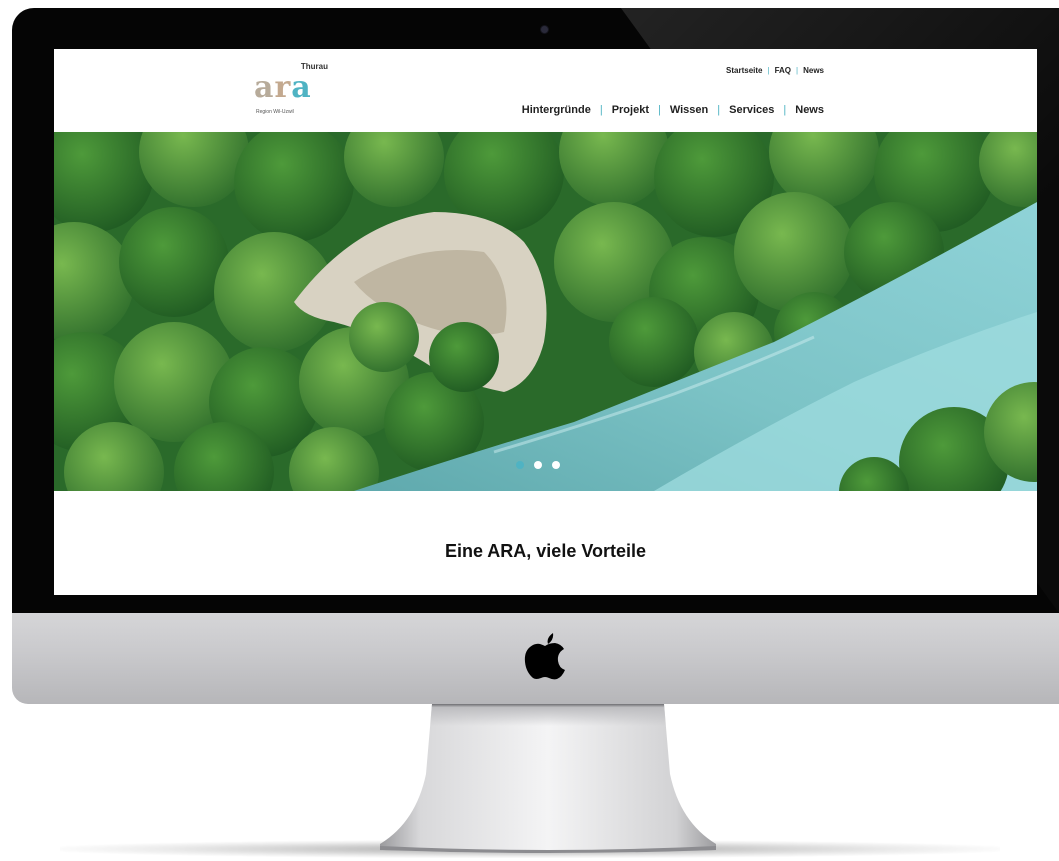  I want to click on section-title: Eine ARA, viele Vorteile, so click(545, 551).